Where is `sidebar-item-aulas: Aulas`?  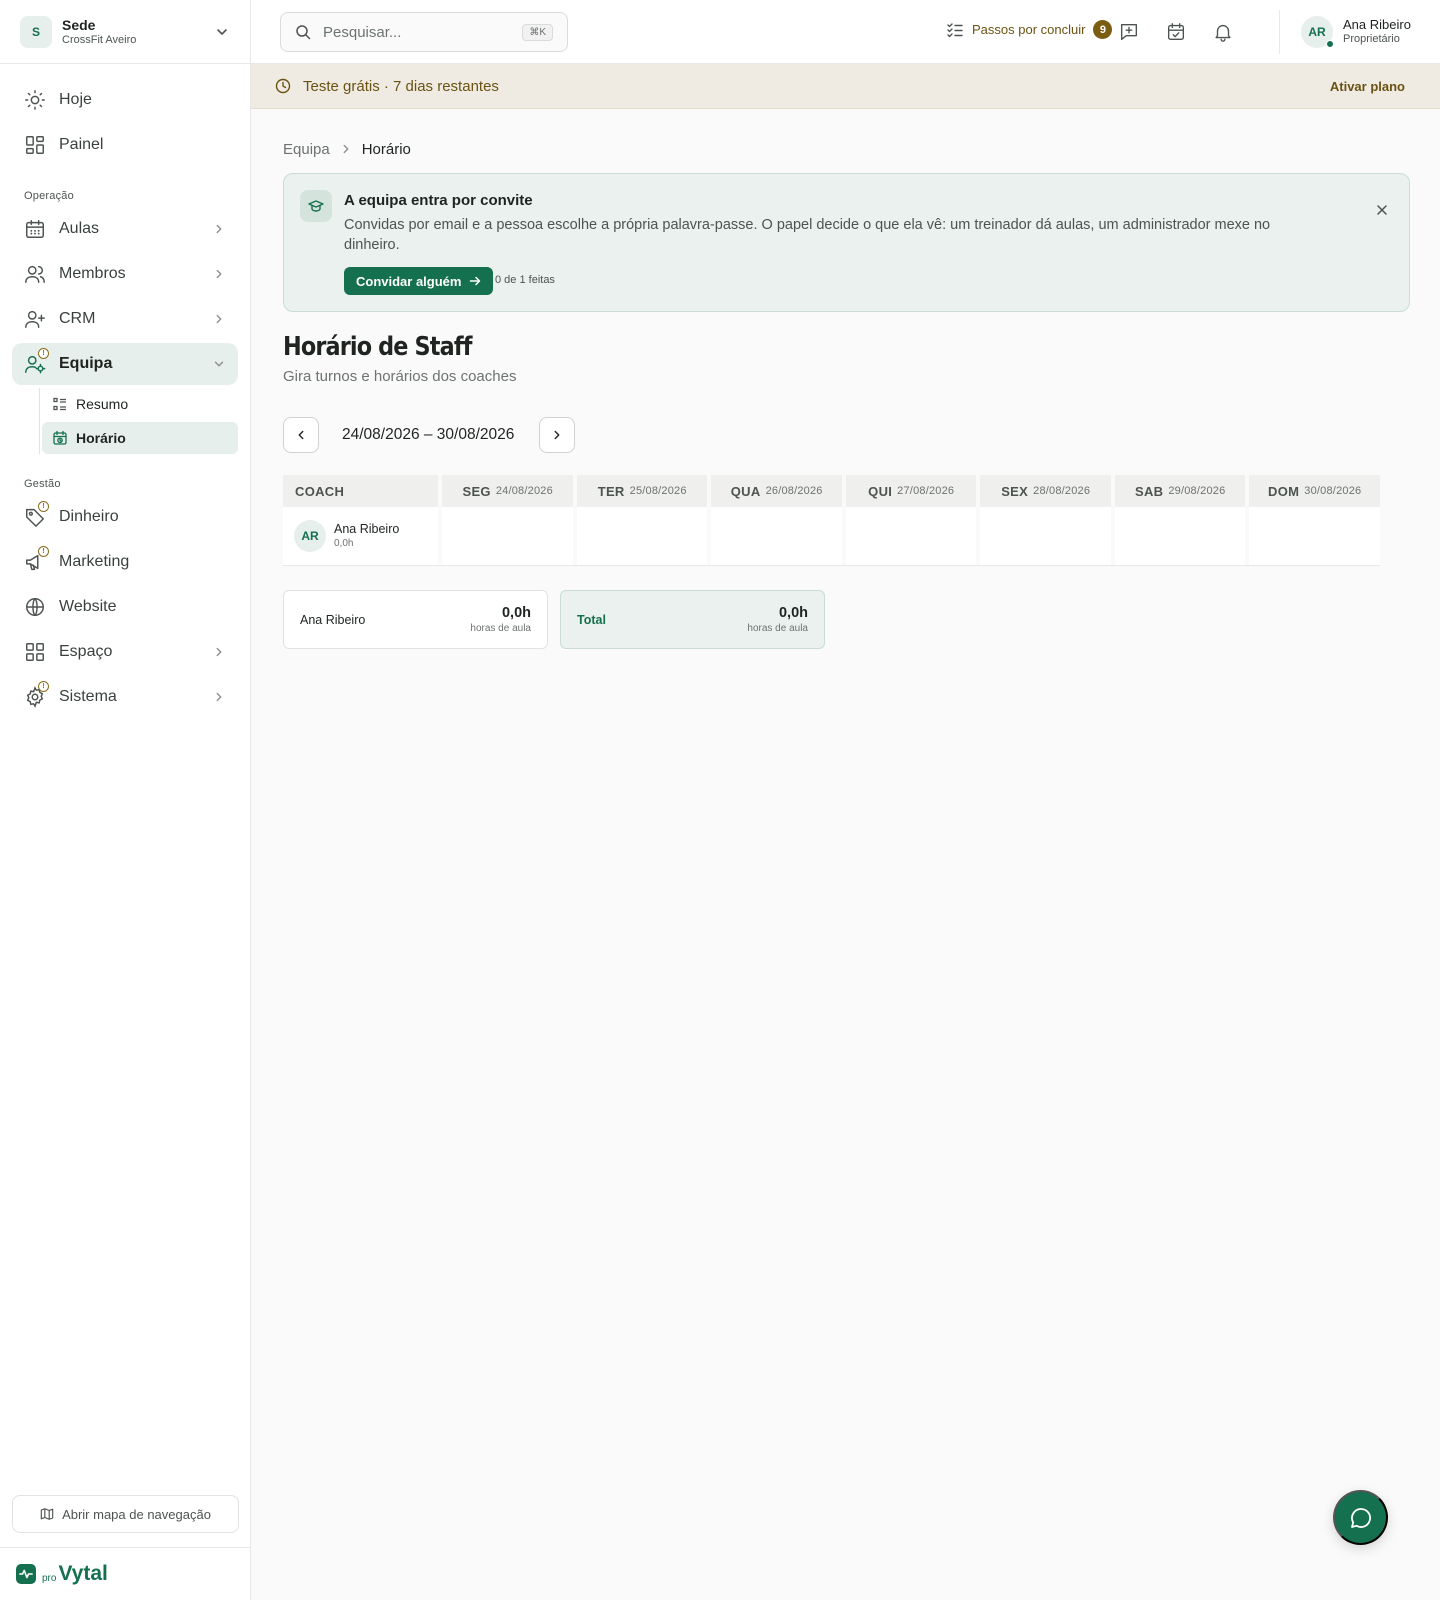
sidebar-item-aulas: Aulas is located at coordinates (125, 229).